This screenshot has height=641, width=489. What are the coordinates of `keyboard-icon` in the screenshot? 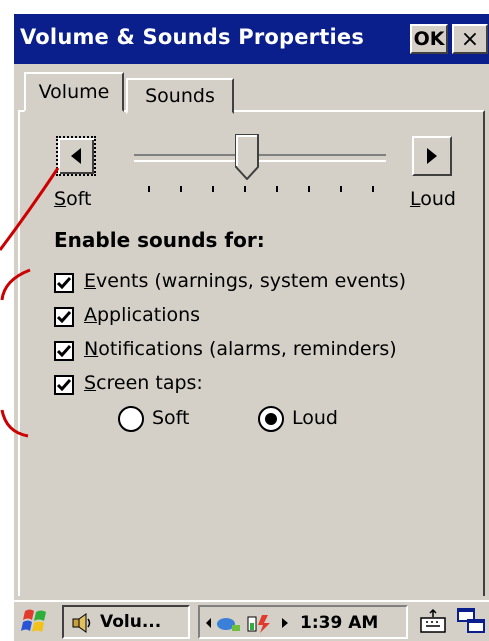 It's located at (433, 620).